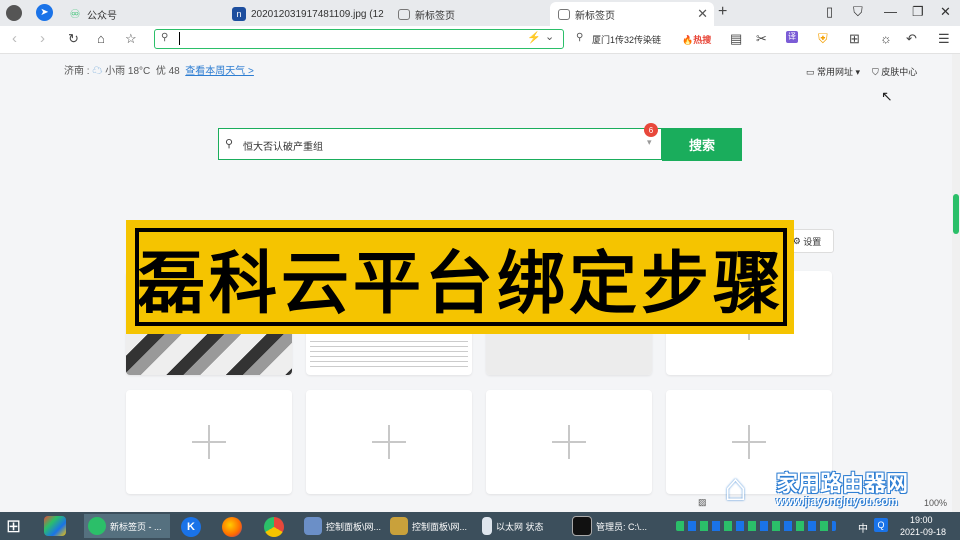 The width and height of the screenshot is (960, 540). Describe the element at coordinates (736, 39) in the screenshot. I see `store-icon: ▤` at that location.